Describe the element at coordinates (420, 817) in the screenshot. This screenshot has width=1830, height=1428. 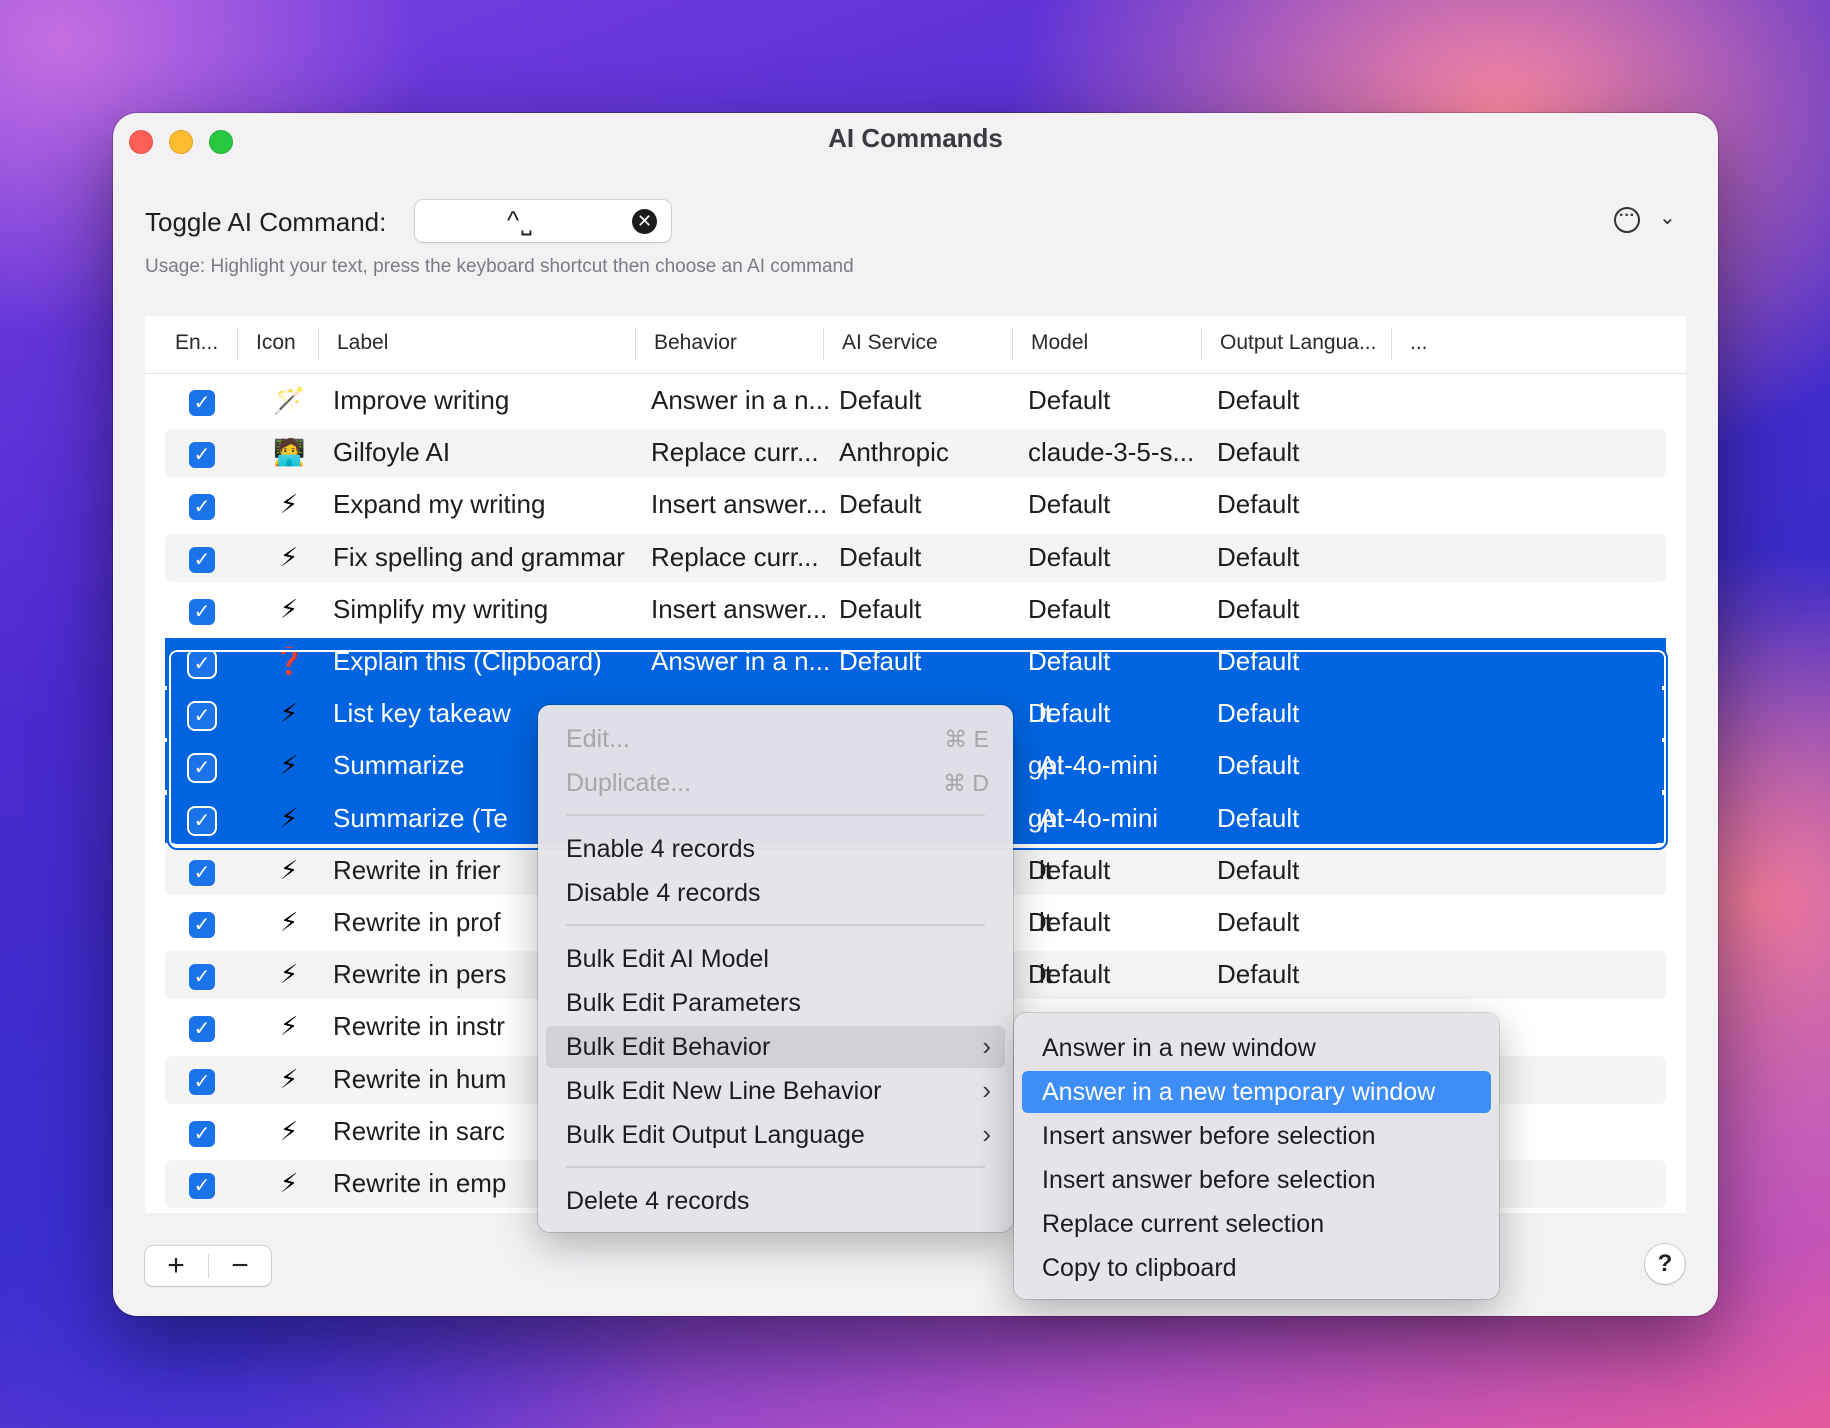
I see `command-label: Summarize (Te` at that location.